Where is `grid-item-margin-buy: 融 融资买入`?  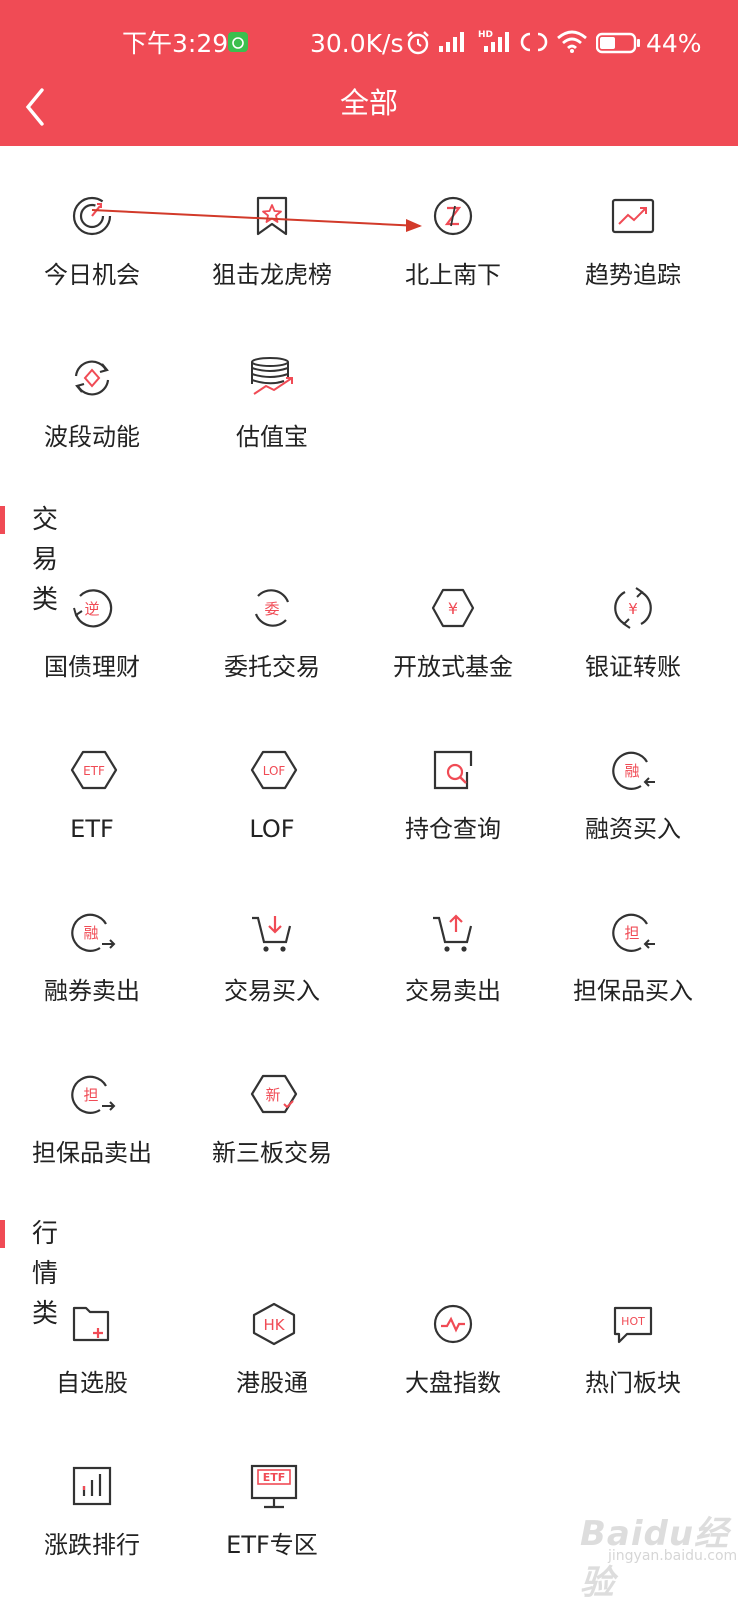
grid-item-margin-buy: 融 融资买入 is located at coordinates (633, 789).